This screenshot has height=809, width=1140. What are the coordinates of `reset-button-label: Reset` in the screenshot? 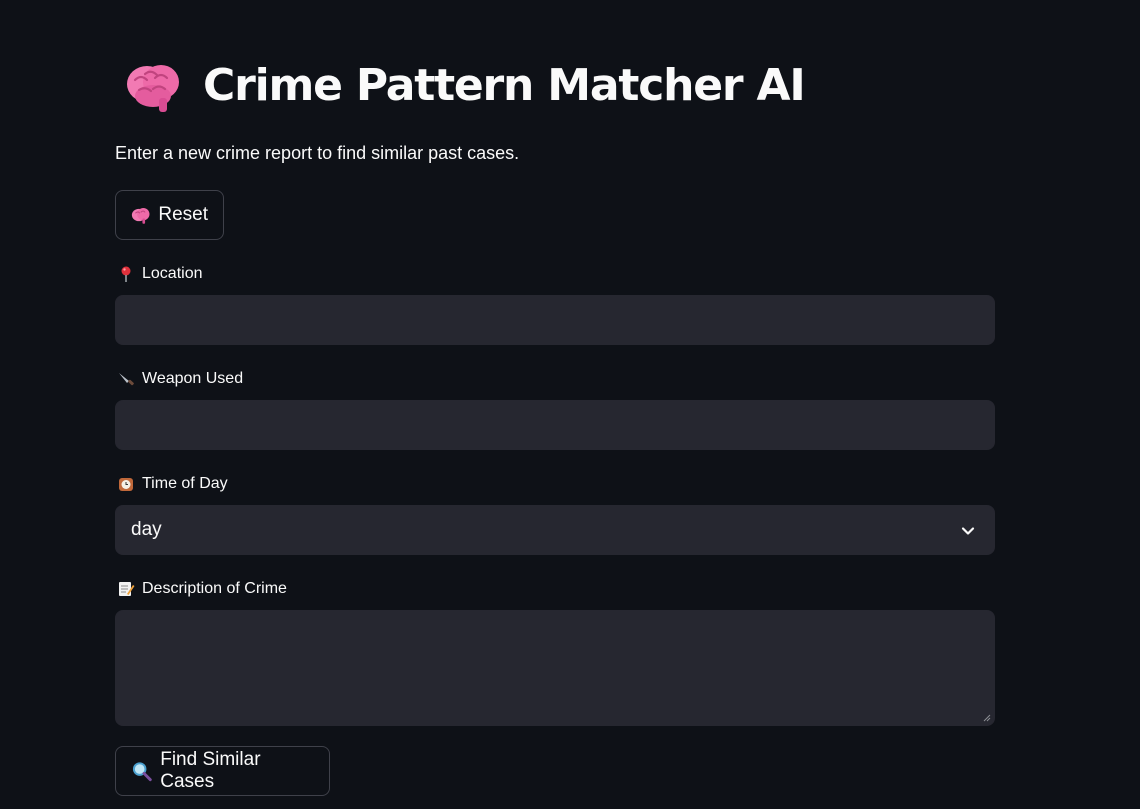 It's located at (183, 214).